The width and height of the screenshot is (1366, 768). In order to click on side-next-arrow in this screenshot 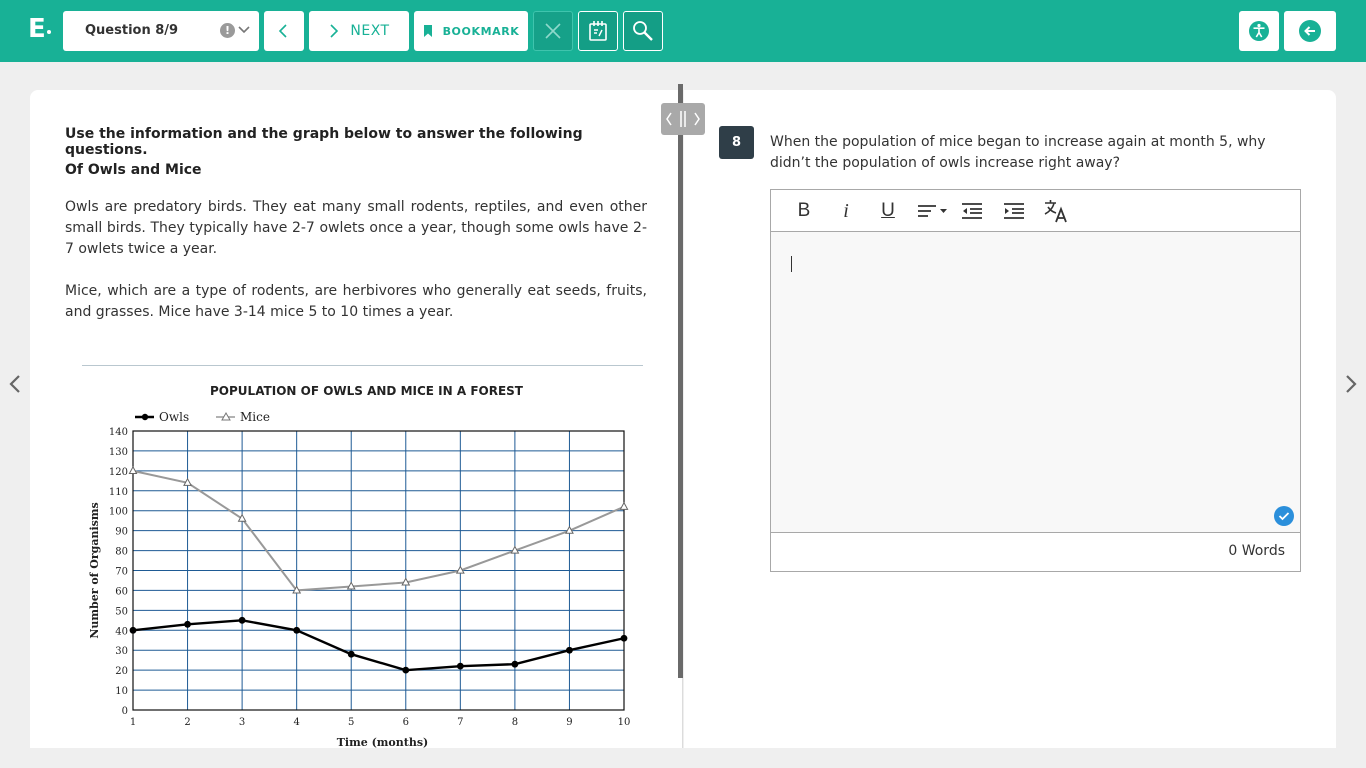, I will do `click(1351, 386)`.